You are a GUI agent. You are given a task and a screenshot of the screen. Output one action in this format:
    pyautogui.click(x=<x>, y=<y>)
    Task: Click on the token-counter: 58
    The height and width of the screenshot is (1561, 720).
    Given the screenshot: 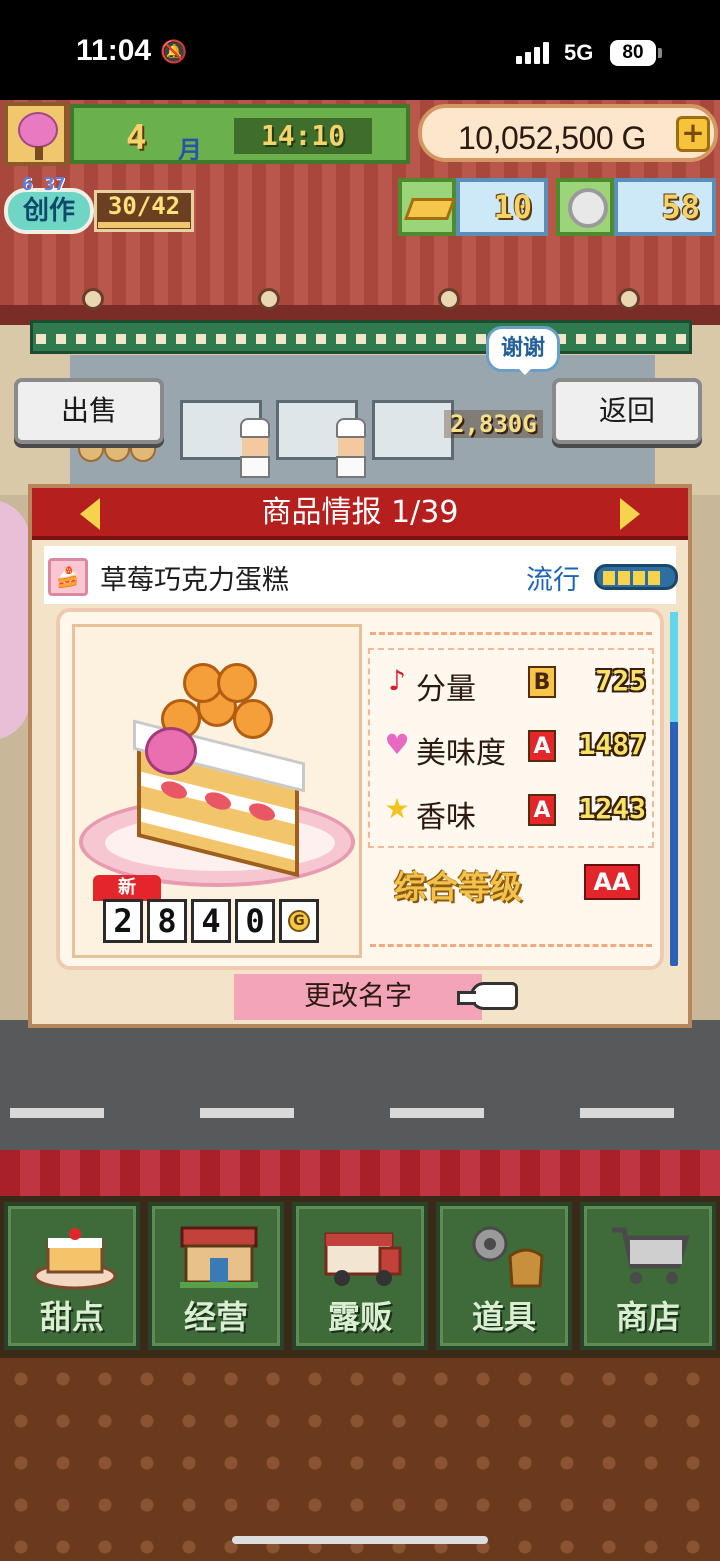 What is the action you would take?
    pyautogui.click(x=636, y=207)
    